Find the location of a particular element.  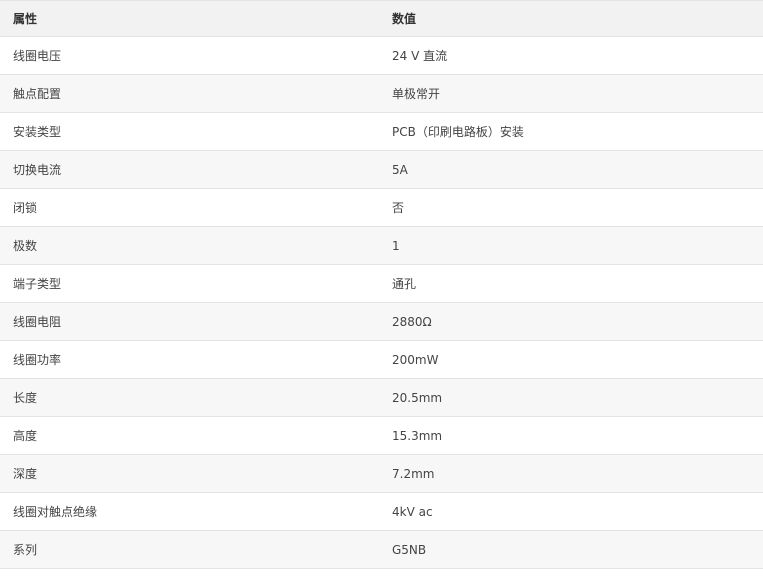

row-property: 闭锁 is located at coordinates (189, 207).